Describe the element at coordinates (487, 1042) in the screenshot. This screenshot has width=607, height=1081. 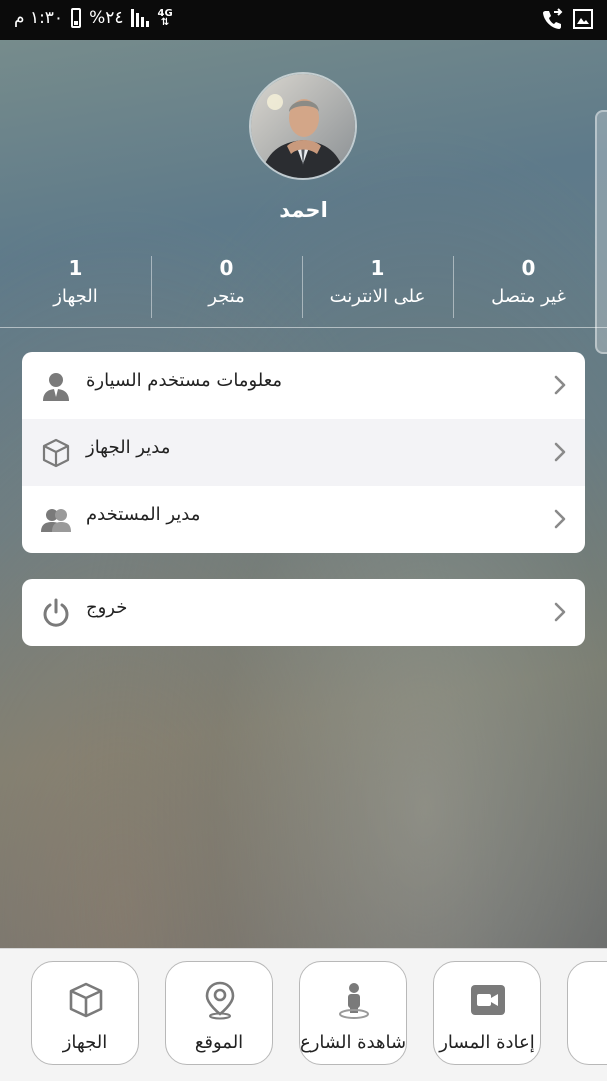
I see `tab-label: إعادة المسار` at that location.